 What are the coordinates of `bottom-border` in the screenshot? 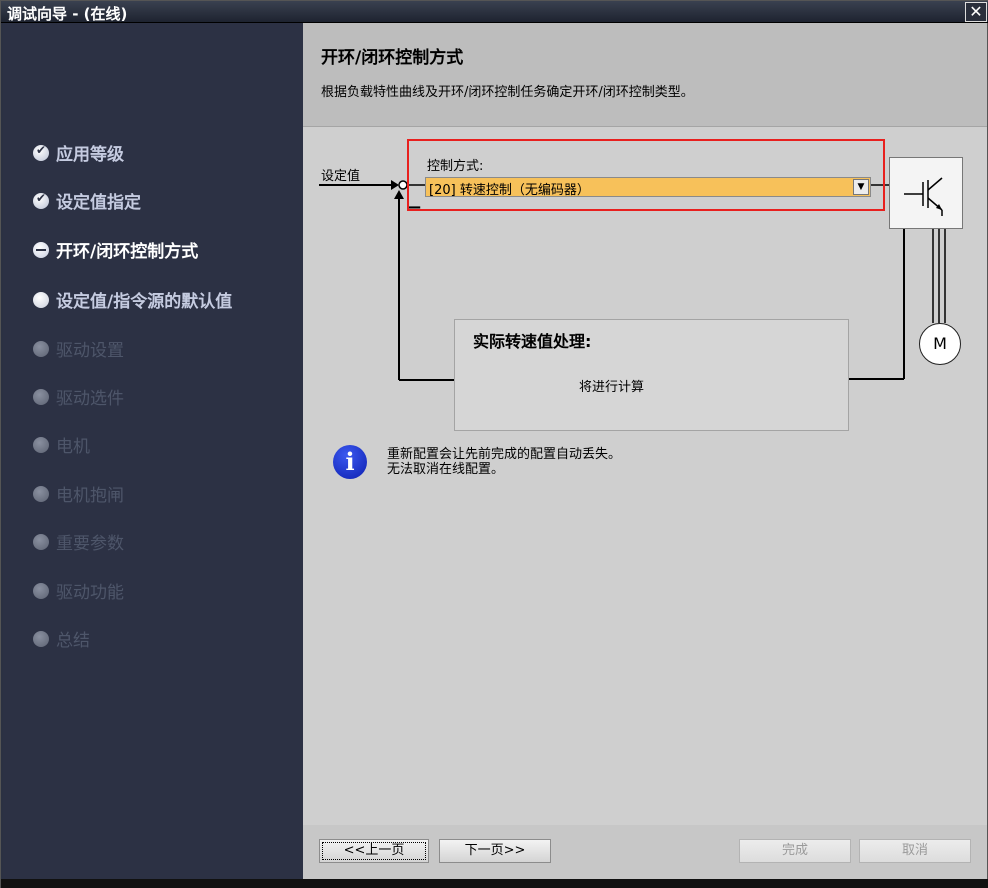 It's located at (494, 883).